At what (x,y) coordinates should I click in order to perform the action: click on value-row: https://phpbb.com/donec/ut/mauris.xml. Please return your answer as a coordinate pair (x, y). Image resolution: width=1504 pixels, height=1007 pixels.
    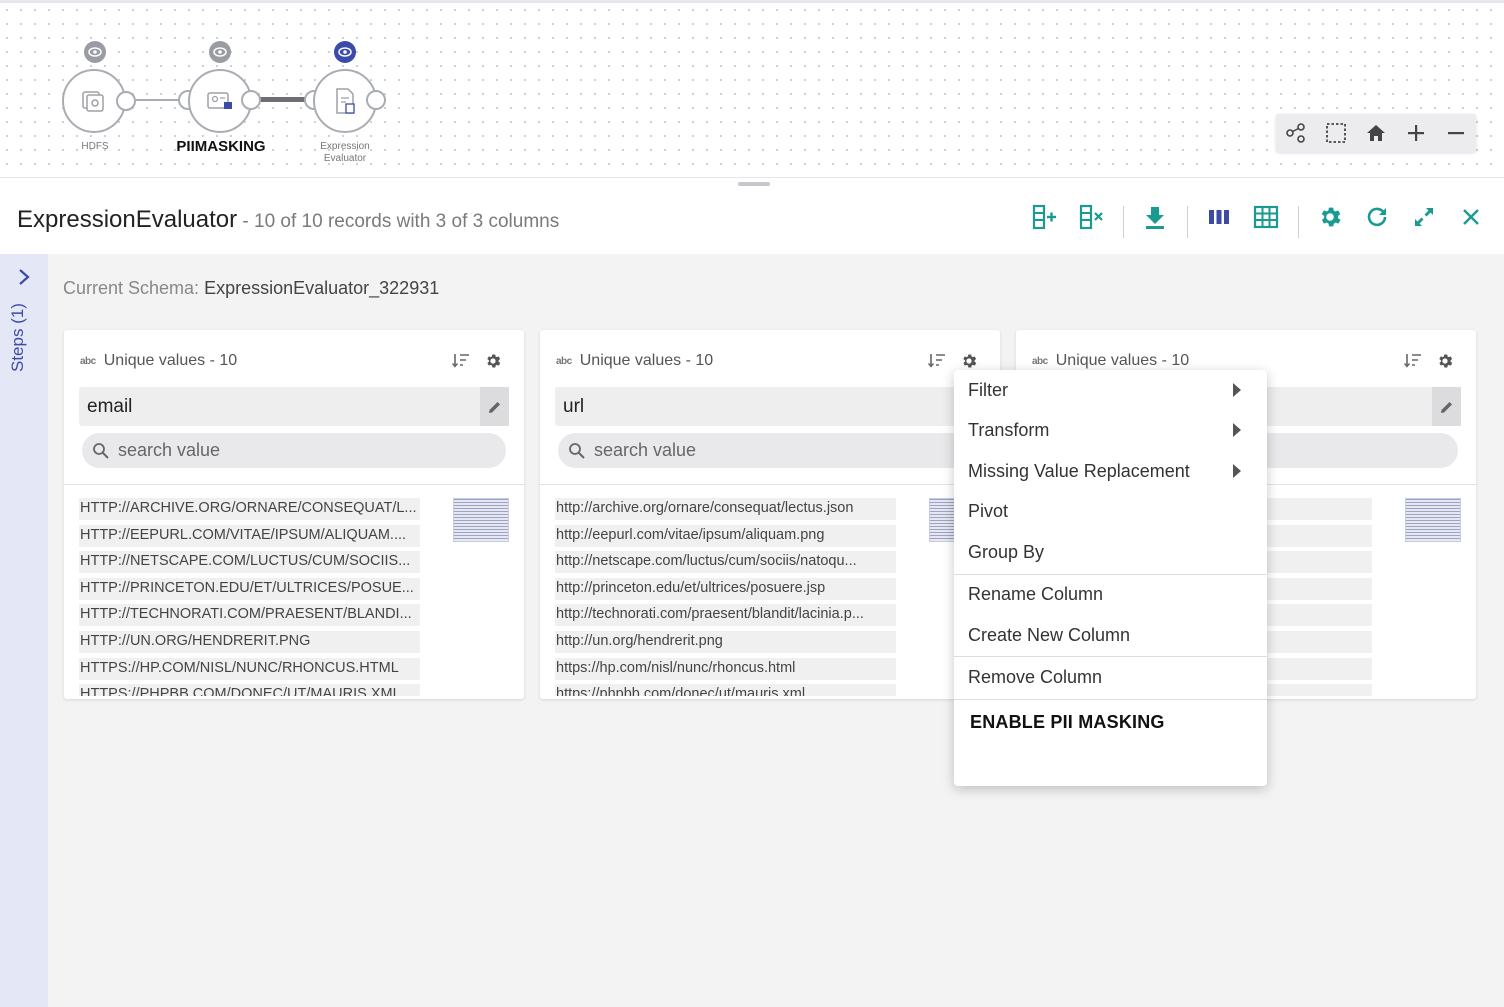
    Looking at the image, I should click on (725, 690).